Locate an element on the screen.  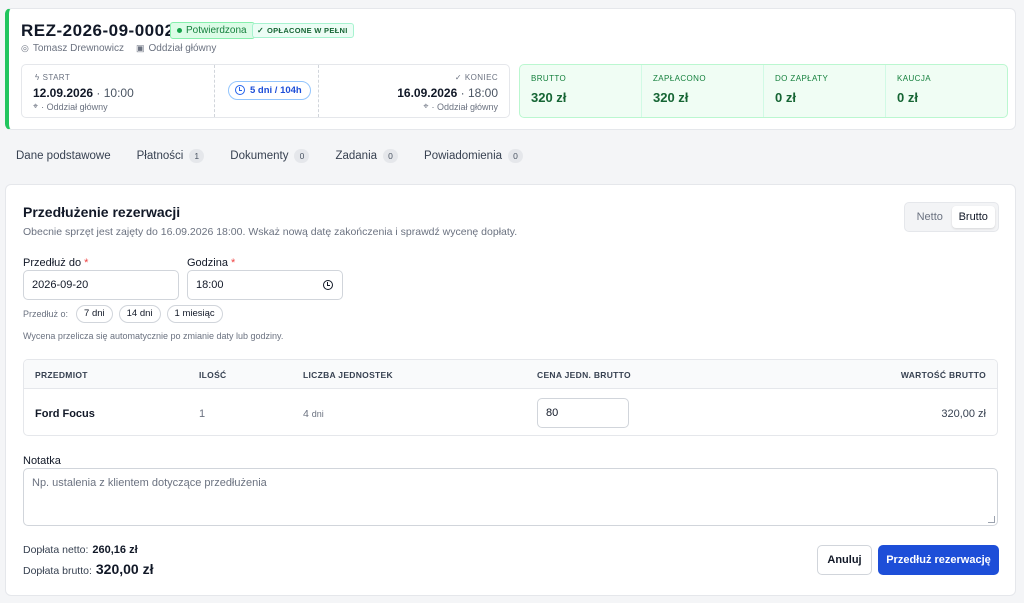
extend-date-input: 2026-09-20 is located at coordinates (101, 285).